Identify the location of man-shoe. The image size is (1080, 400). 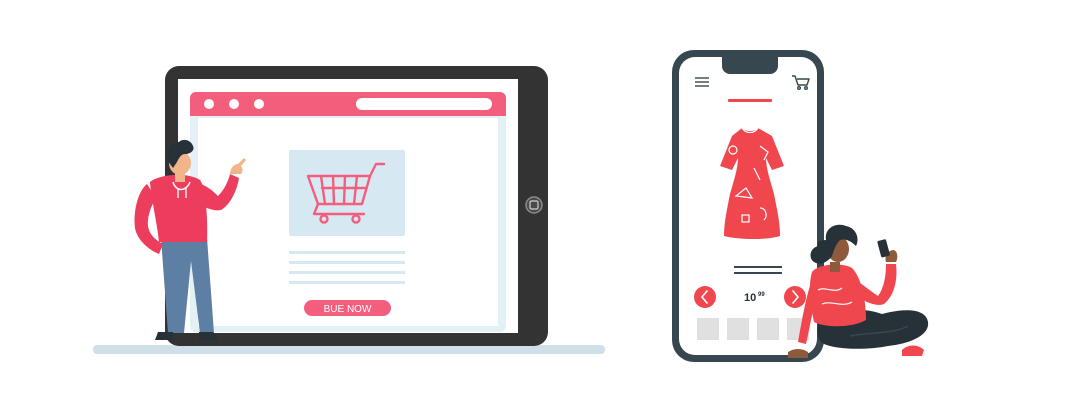
(164, 336).